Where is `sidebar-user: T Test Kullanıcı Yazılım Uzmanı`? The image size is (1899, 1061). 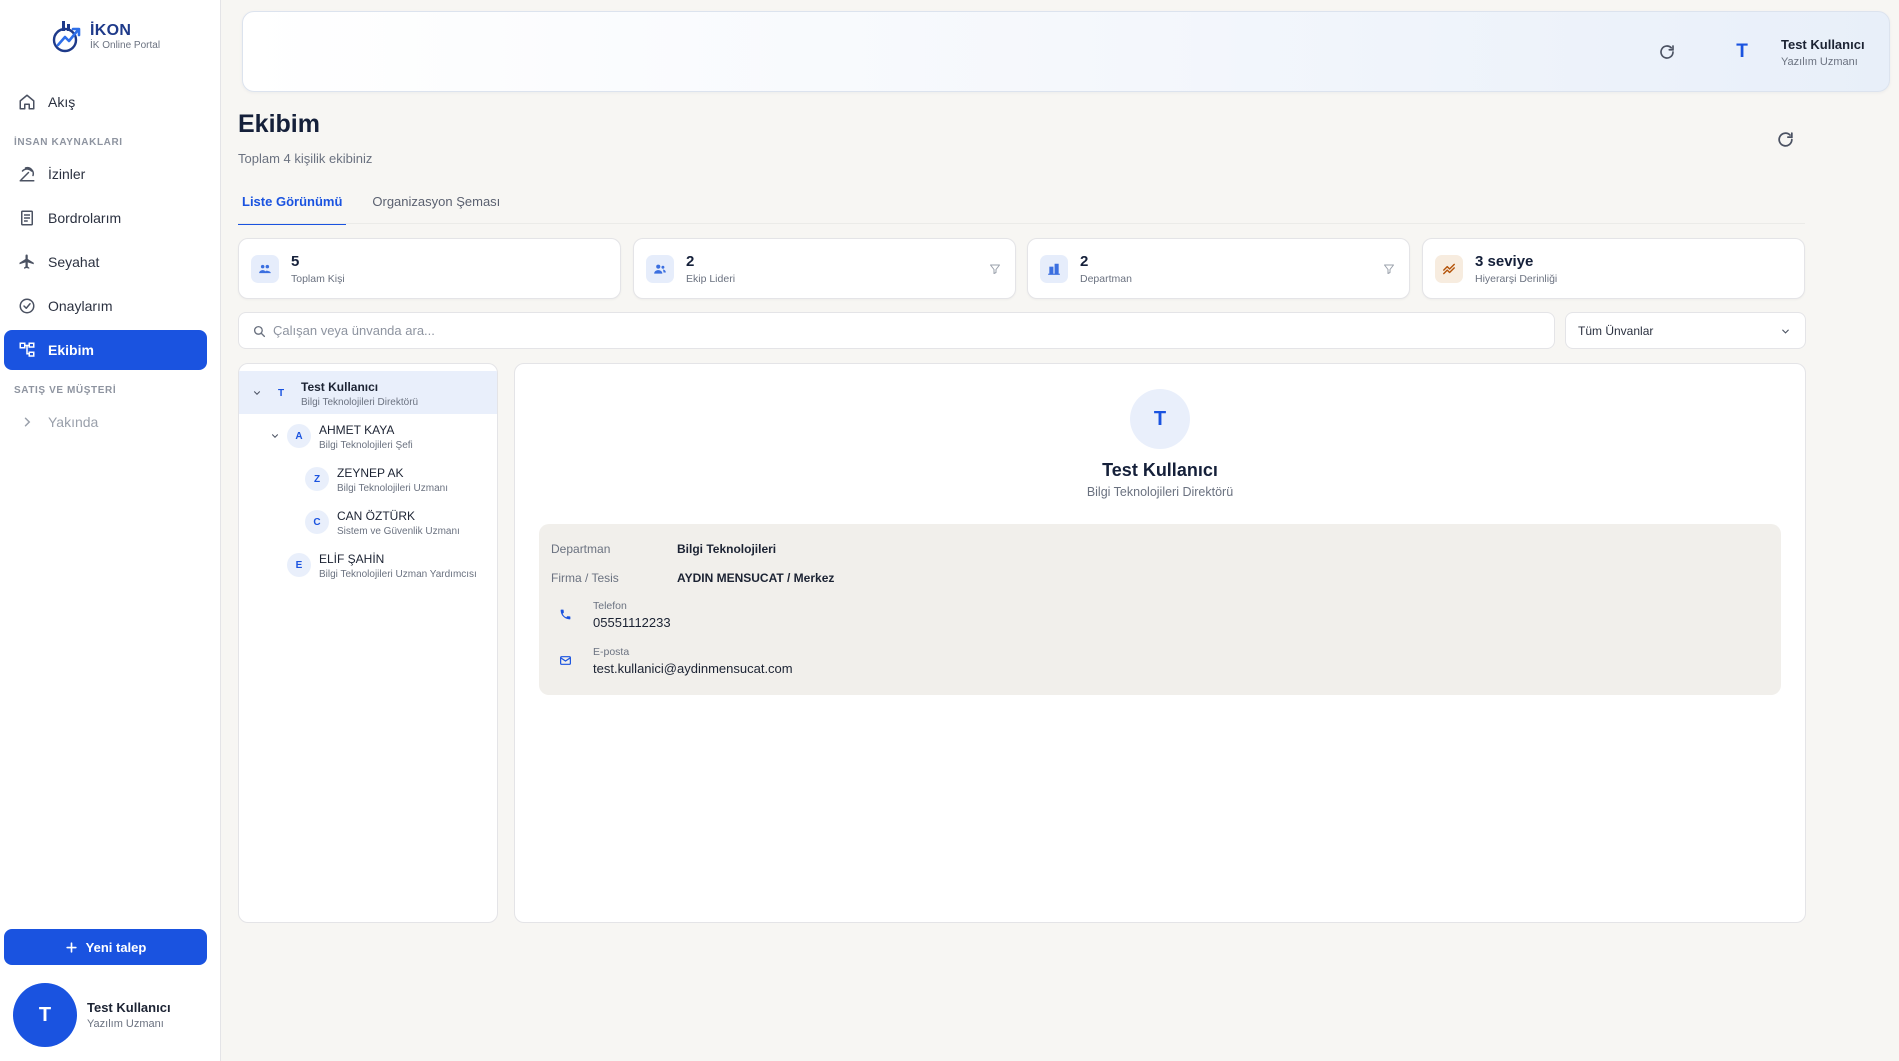
sidebar-user: T Test Kullanıcı Yazılım Uzmanı is located at coordinates (92, 1015).